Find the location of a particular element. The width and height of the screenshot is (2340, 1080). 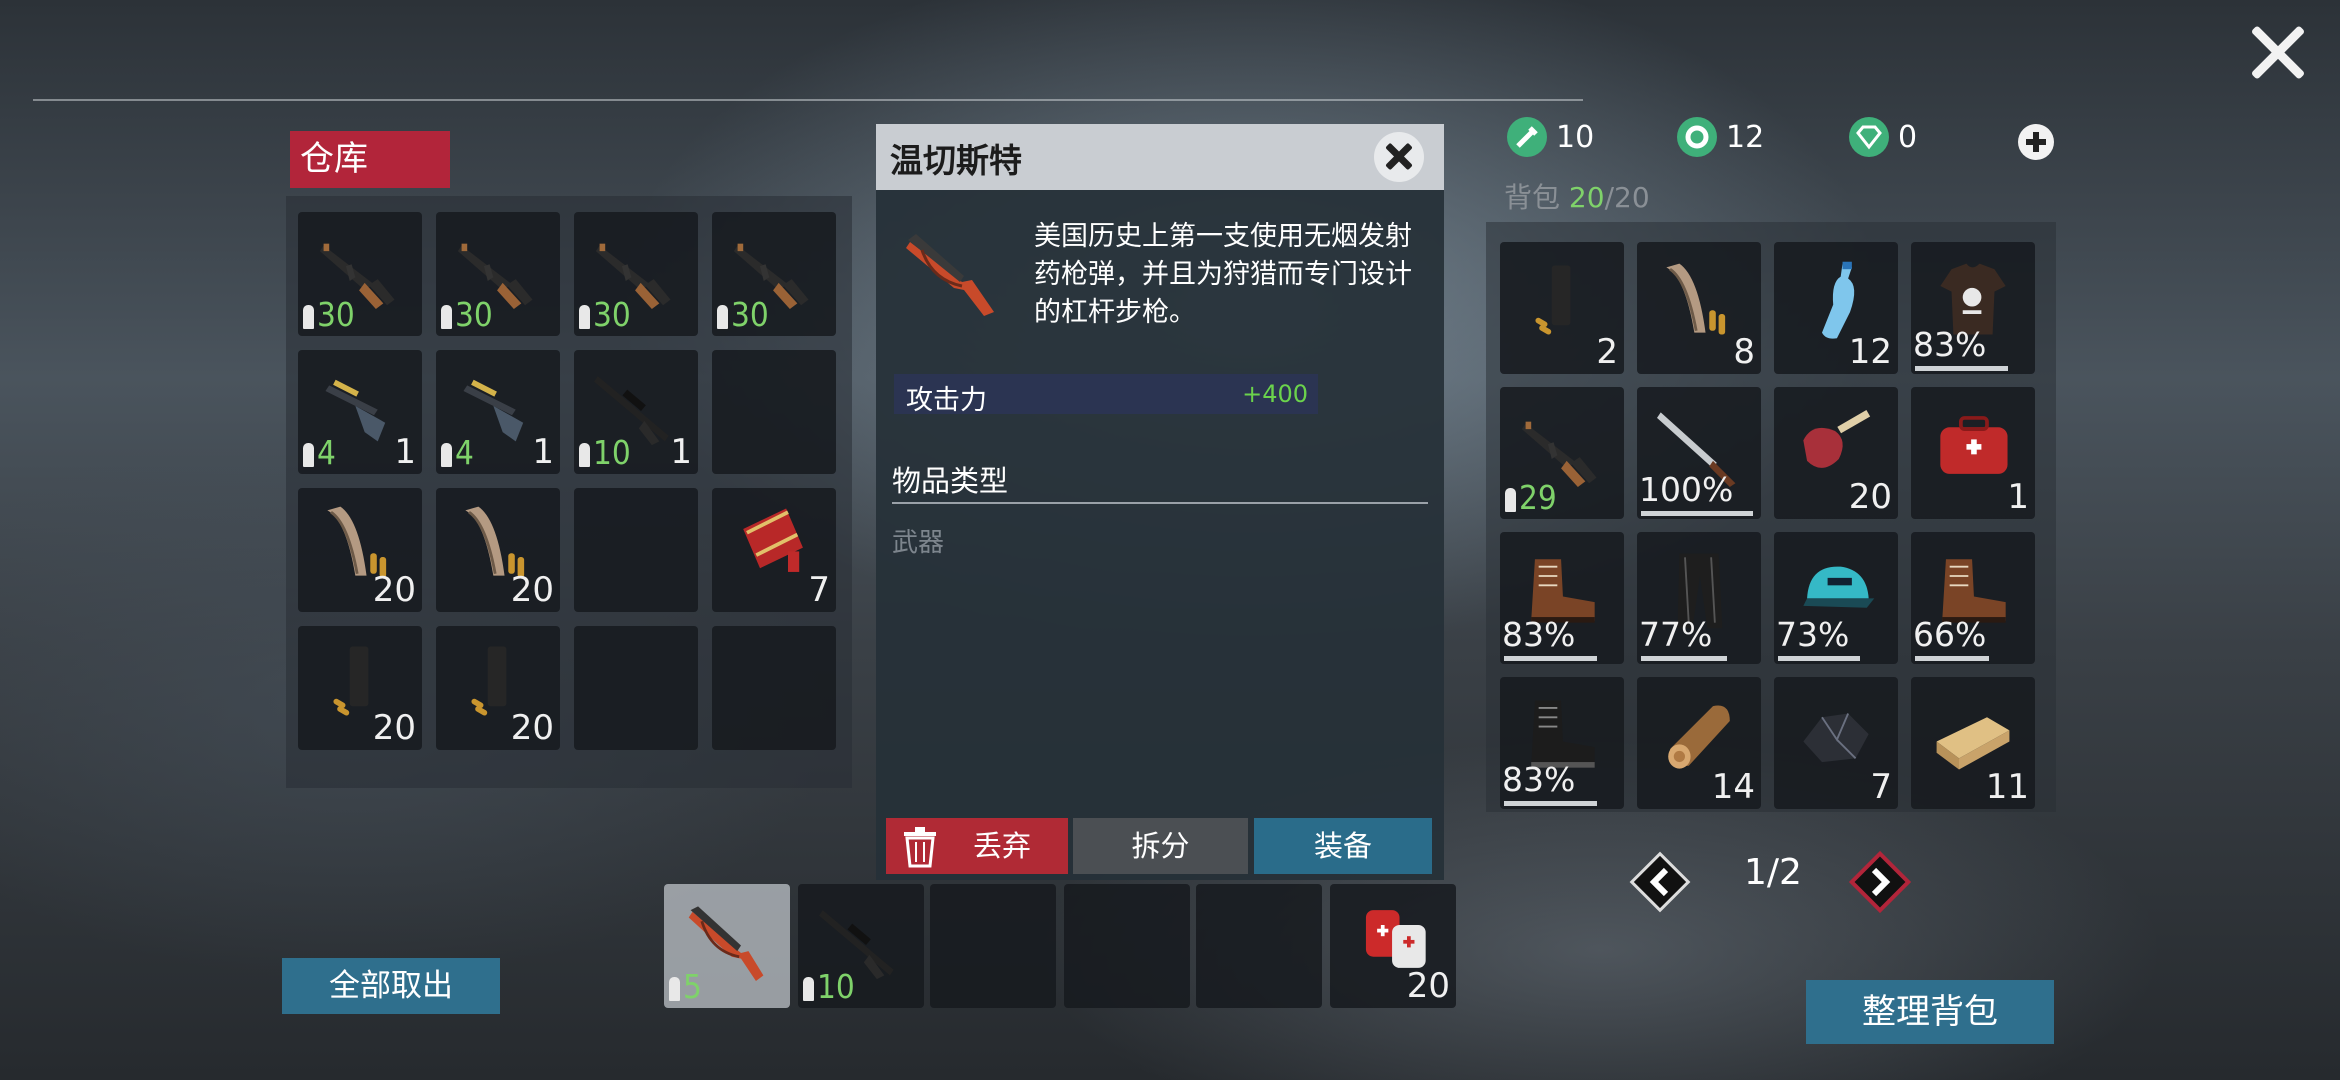

coal-ore-icon is located at coordinates (1836, 738).